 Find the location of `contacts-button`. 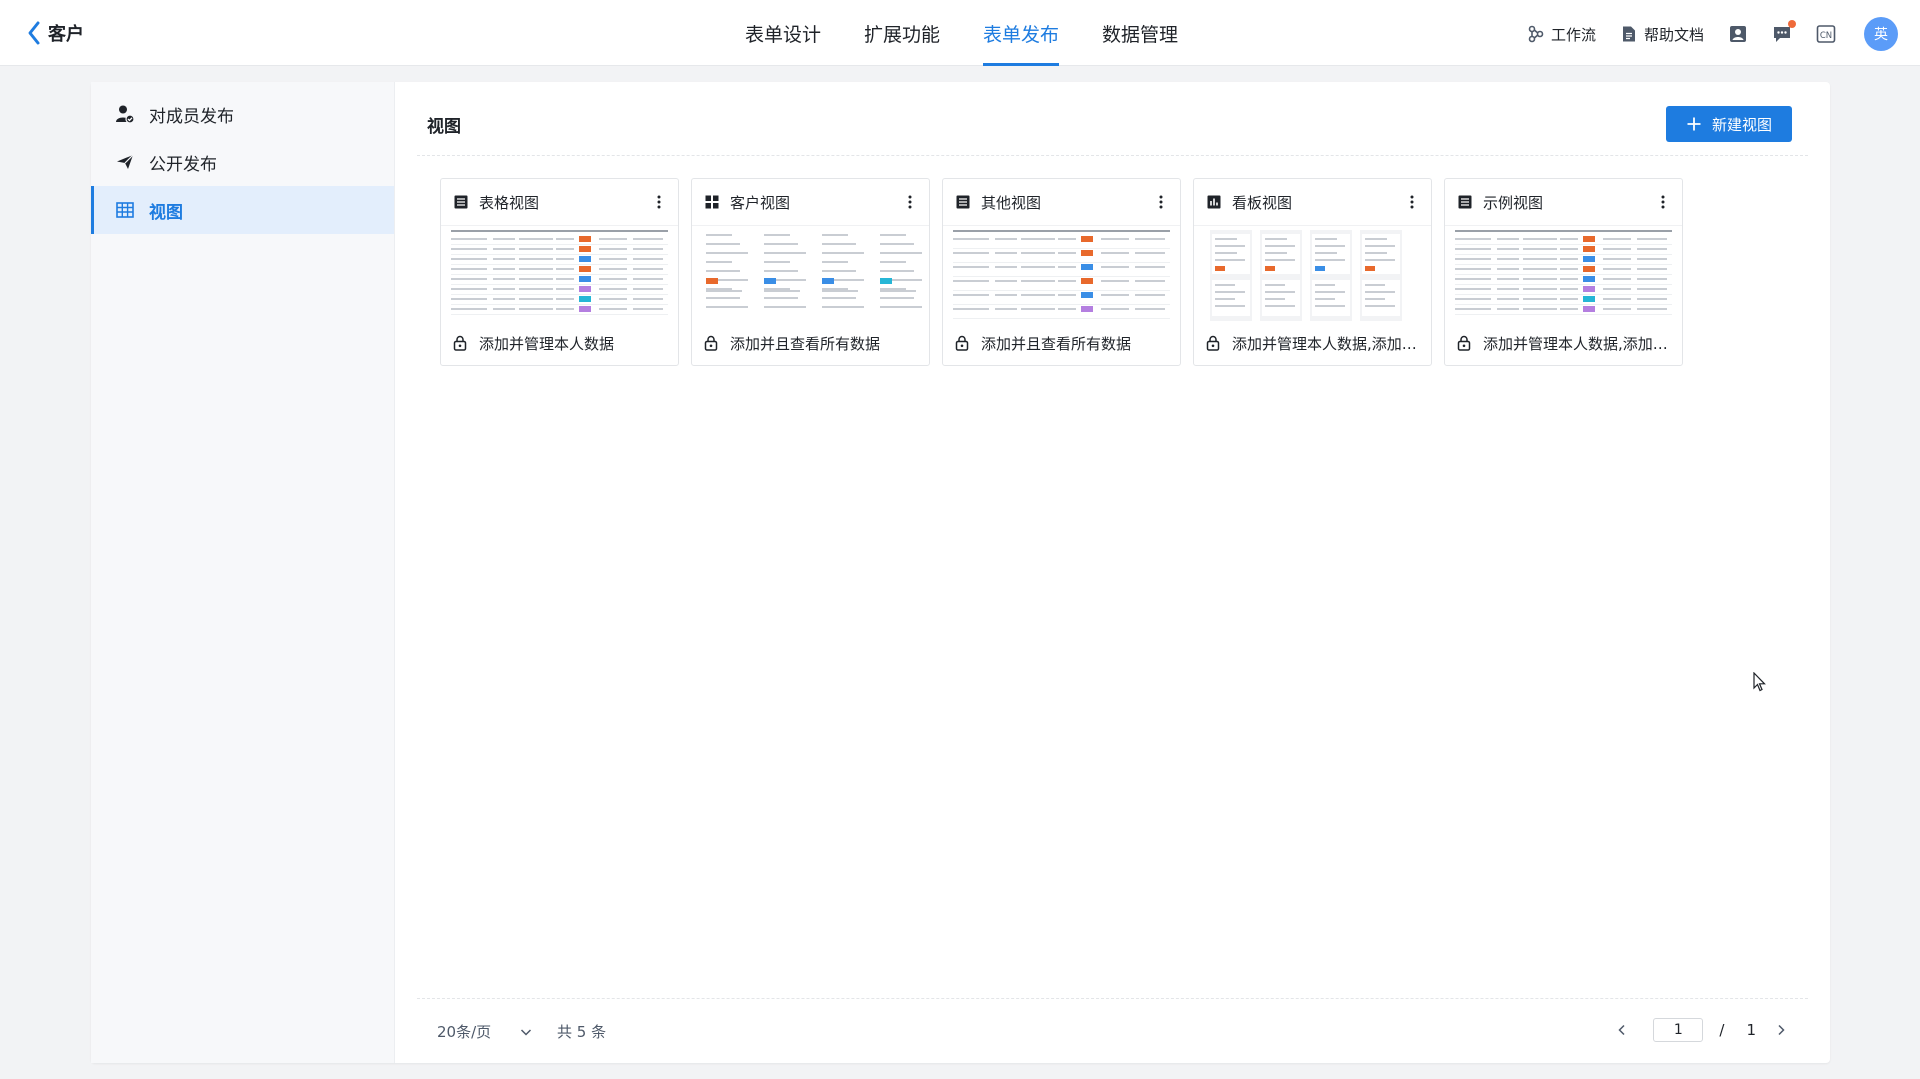

contacts-button is located at coordinates (1738, 34).